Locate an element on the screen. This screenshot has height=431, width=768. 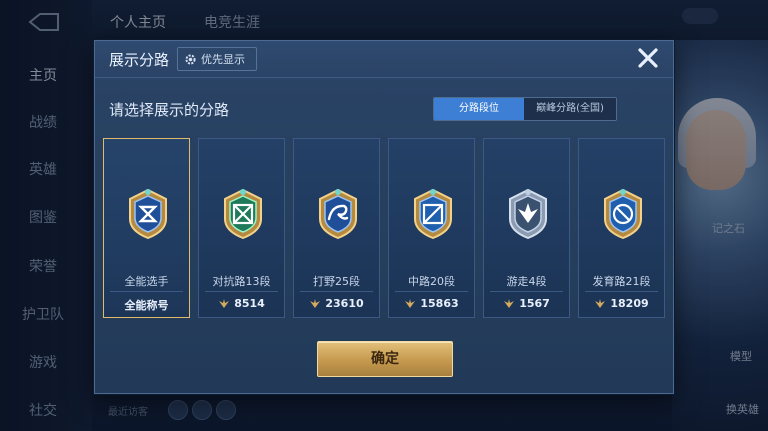
lane-card-mid: 中路20段 15863 is located at coordinates (431, 228).